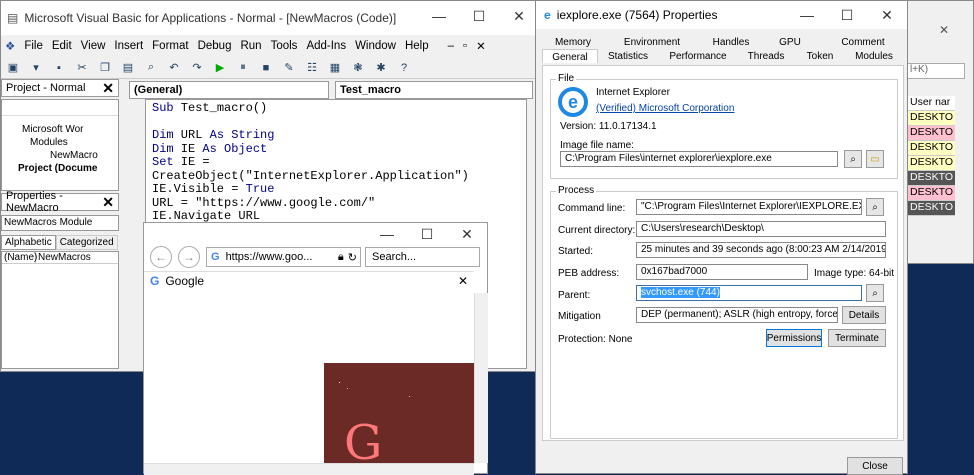 The height and width of the screenshot is (475, 974). I want to click on terminate-button: Terminate, so click(857, 338).